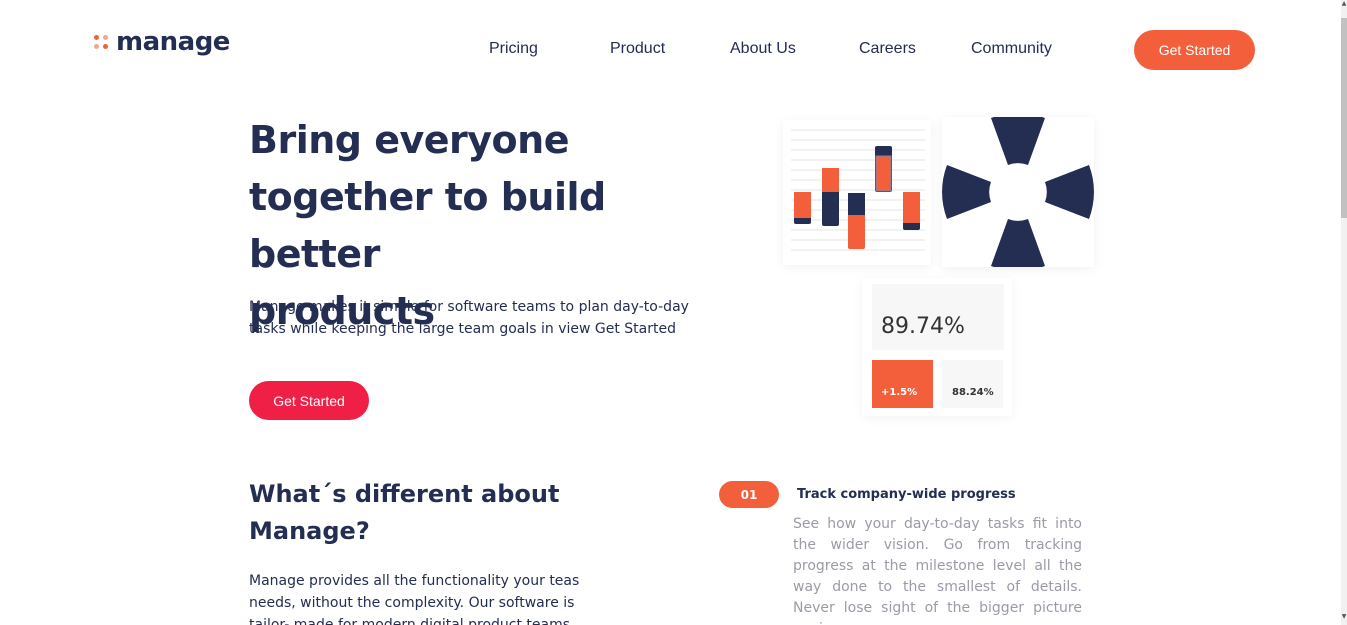 This screenshot has width=1347, height=625. What do you see at coordinates (749, 494) in the screenshot?
I see `feature-number-badge: 01` at bounding box center [749, 494].